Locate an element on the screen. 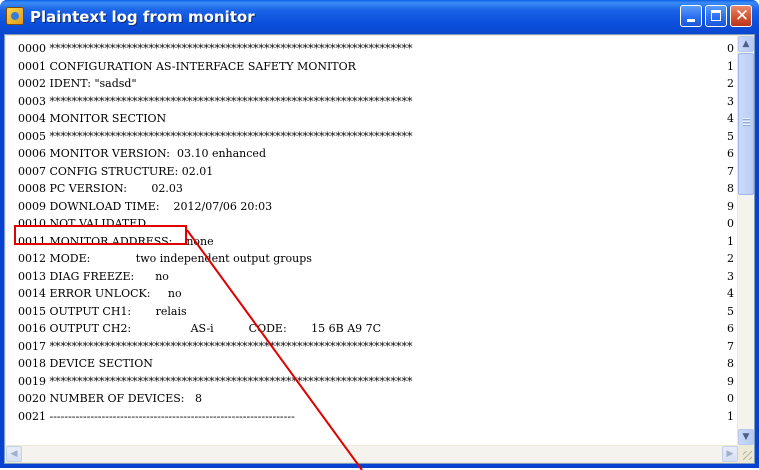 The width and height of the screenshot is (759, 470). log-line: 0016 OUTPUT CH2: AS-i CODE: 15 6B A9 7C is located at coordinates (200, 328).